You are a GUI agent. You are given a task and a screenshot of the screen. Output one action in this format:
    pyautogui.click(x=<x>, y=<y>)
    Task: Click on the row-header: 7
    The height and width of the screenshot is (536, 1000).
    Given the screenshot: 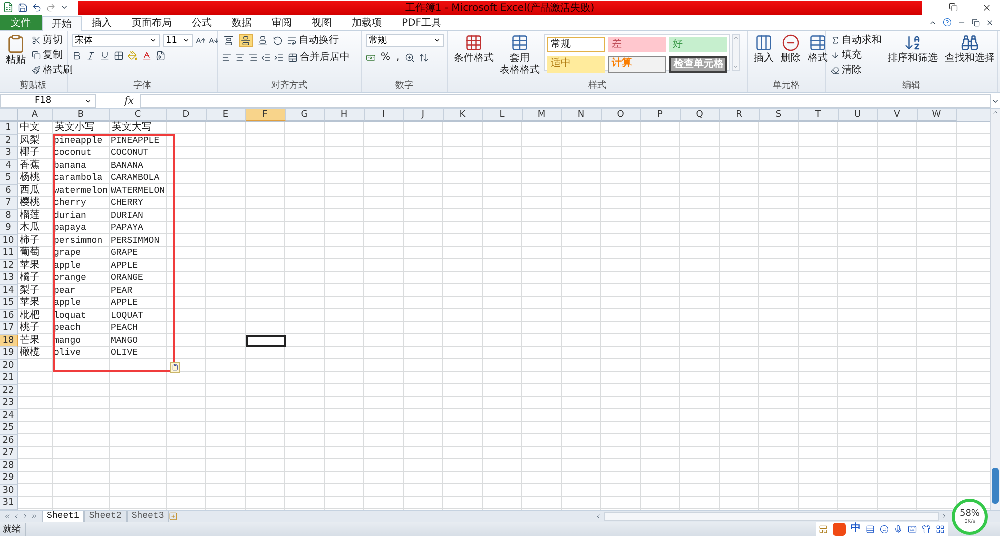 What is the action you would take?
    pyautogui.click(x=9, y=203)
    